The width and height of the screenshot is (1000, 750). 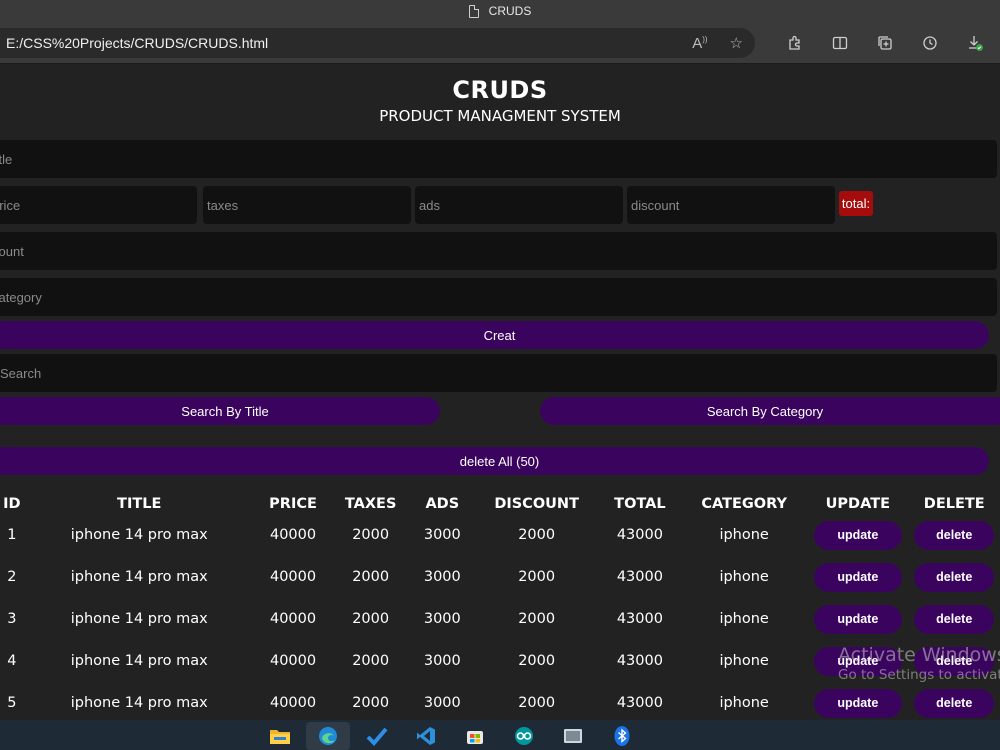 I want to click on watermark-line1: Activate Windows, so click(x=919, y=655).